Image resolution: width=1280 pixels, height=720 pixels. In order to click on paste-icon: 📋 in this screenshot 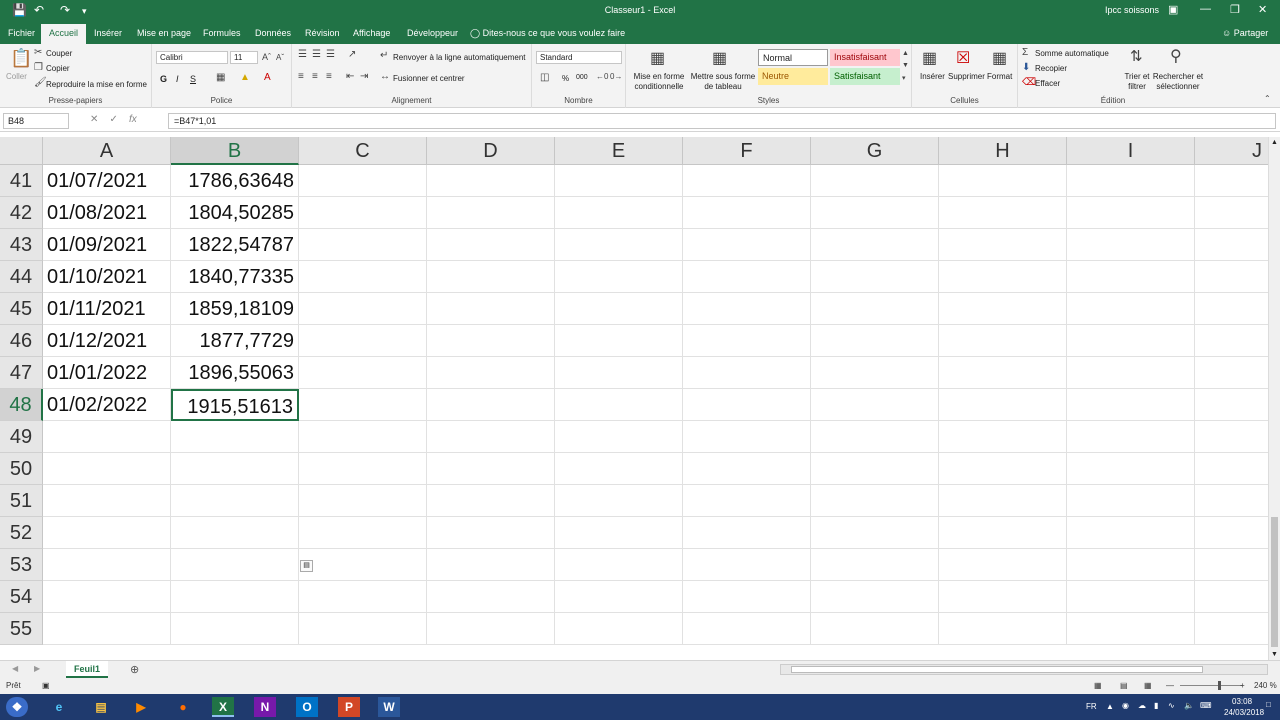, I will do `click(21, 58)`.